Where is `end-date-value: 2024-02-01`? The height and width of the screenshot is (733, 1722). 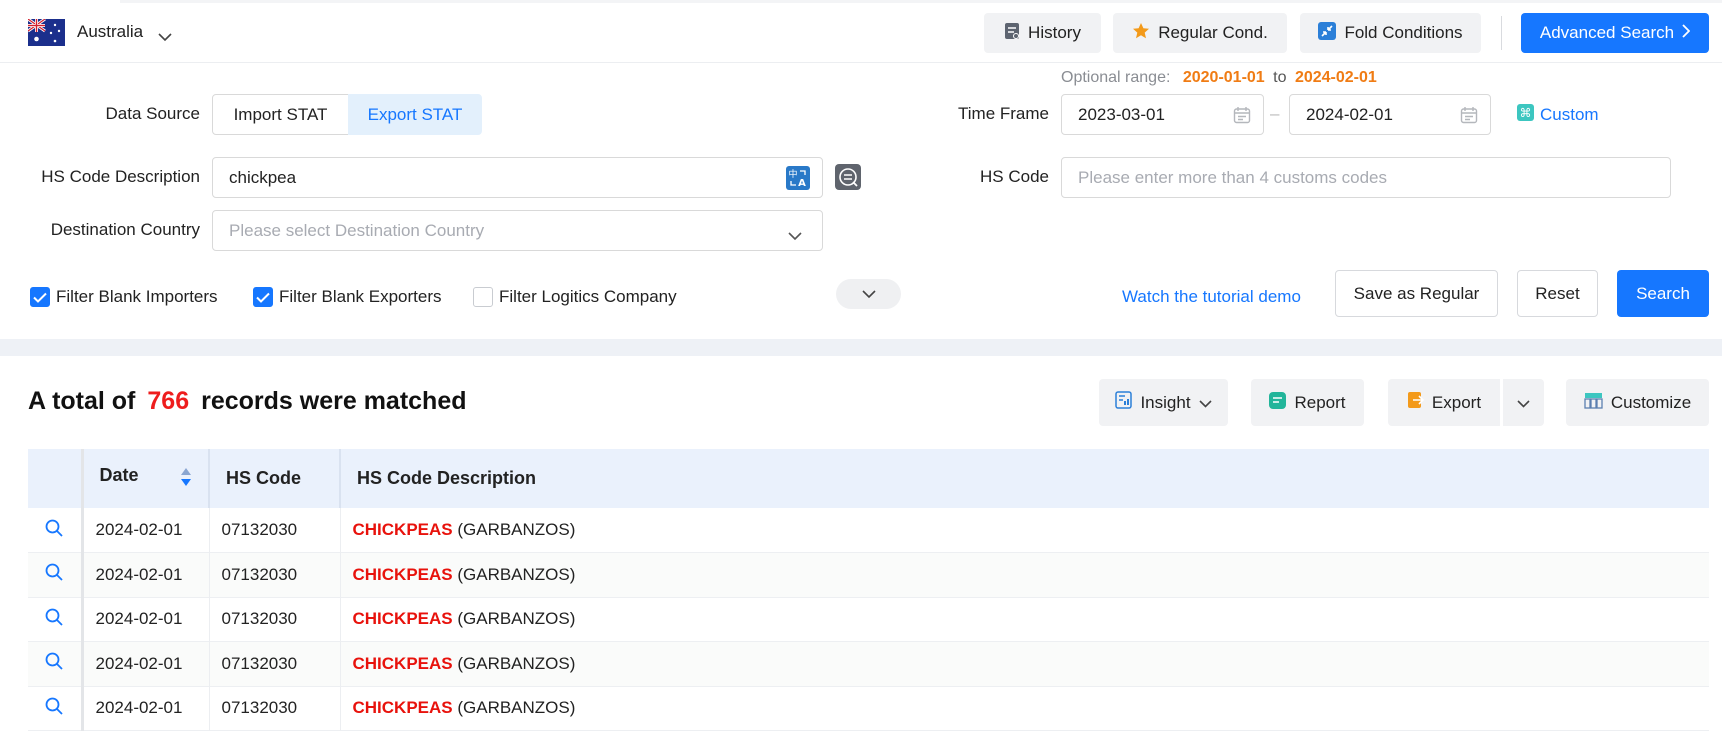 end-date-value: 2024-02-01 is located at coordinates (1349, 114).